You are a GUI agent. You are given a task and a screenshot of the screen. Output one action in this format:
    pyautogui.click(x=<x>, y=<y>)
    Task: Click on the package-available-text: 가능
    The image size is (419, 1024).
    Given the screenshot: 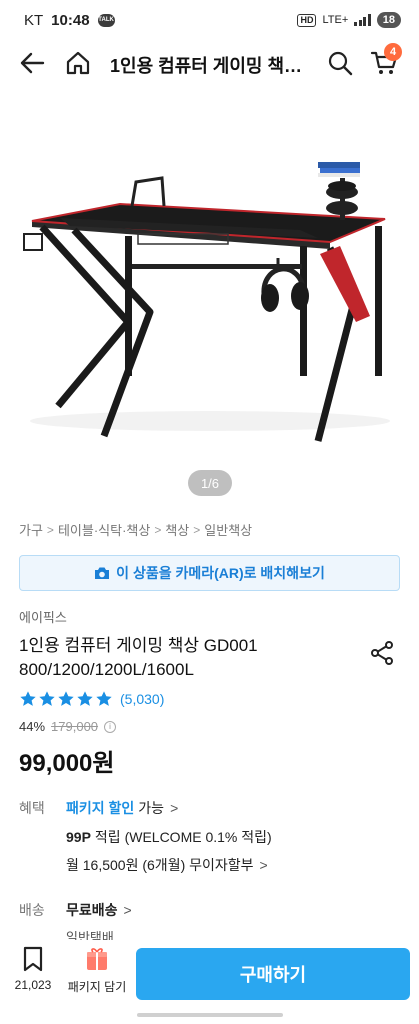 What is the action you would take?
    pyautogui.click(x=151, y=808)
    